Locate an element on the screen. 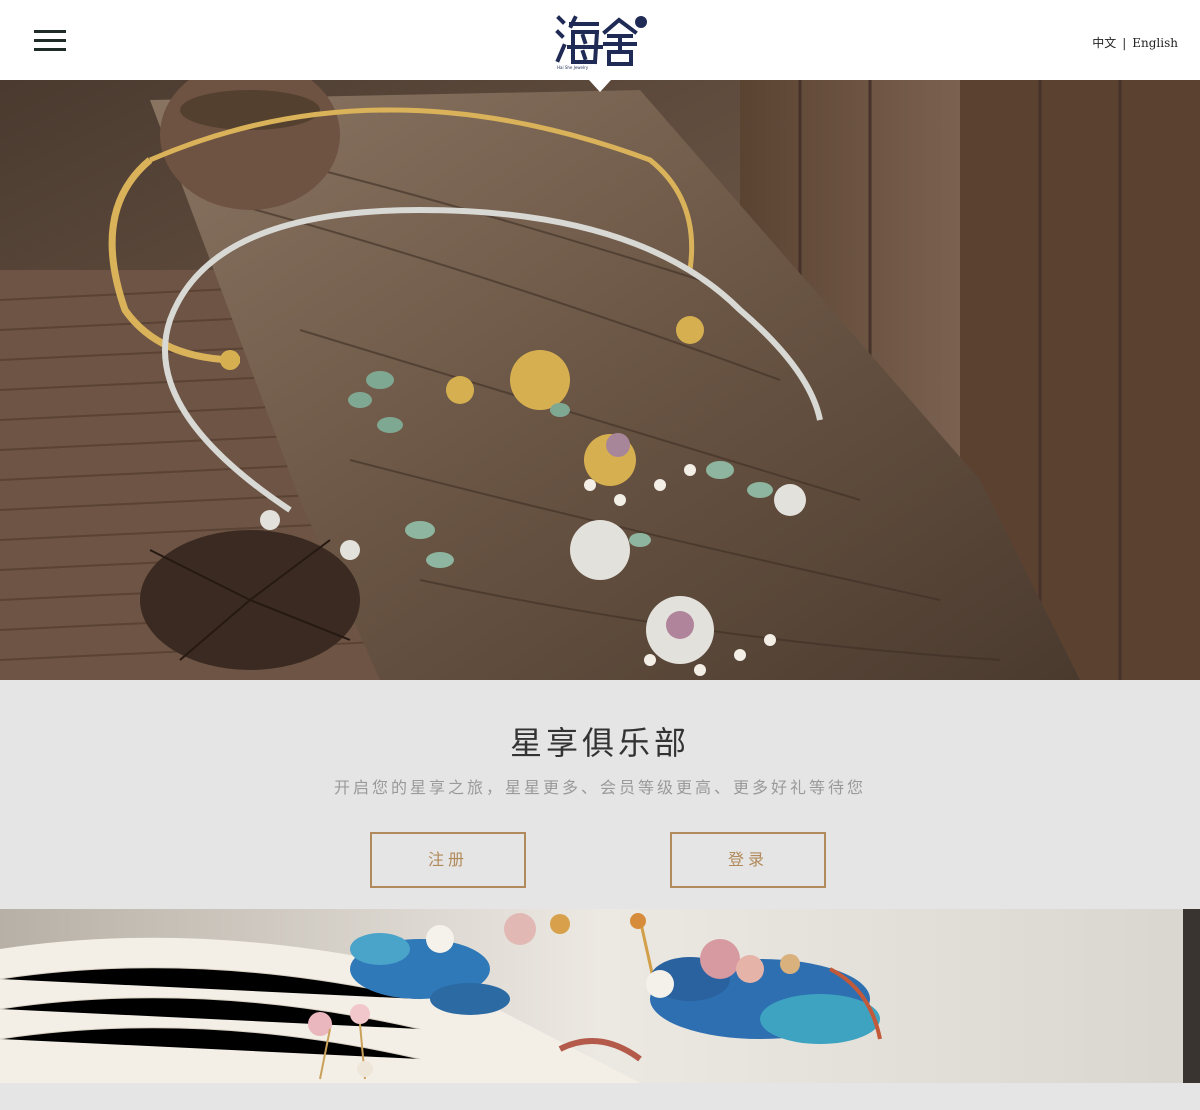 This screenshot has width=1200, height=1110. svg-text: Hai She Jewelry is located at coordinates (573, 67).